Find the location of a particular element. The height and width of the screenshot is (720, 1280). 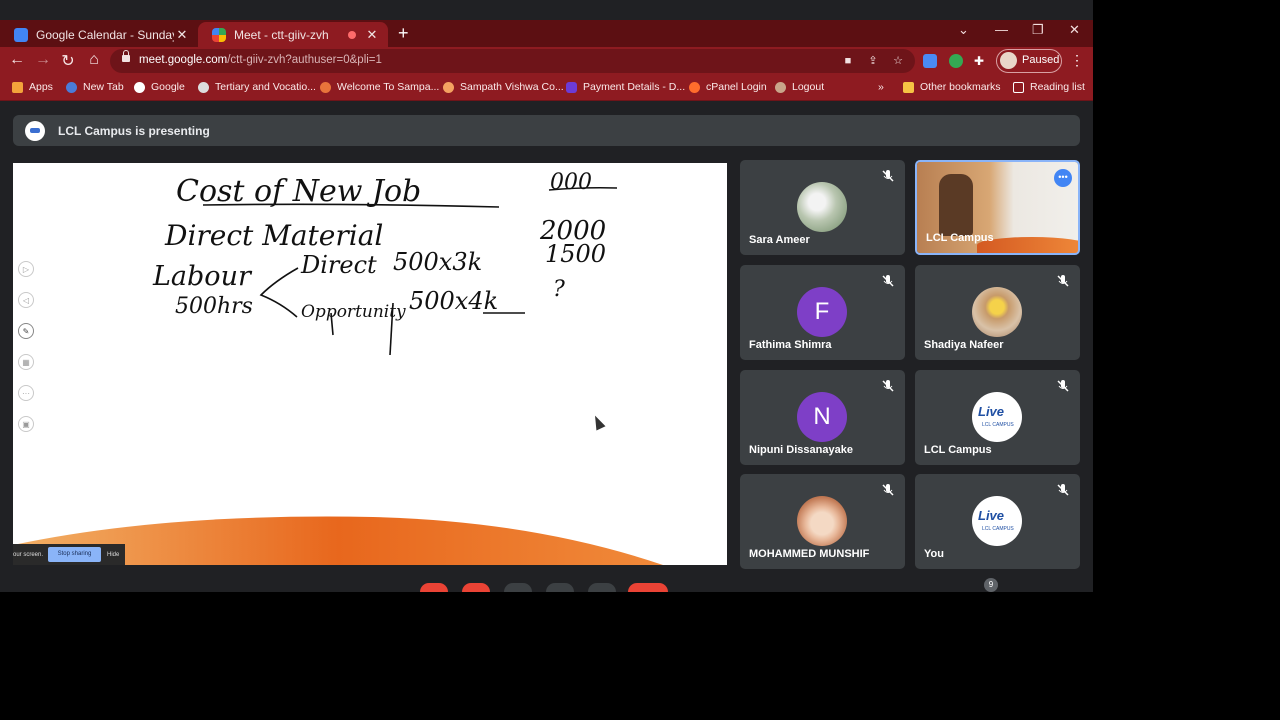

share-text: our screen. is located at coordinates (28, 555).